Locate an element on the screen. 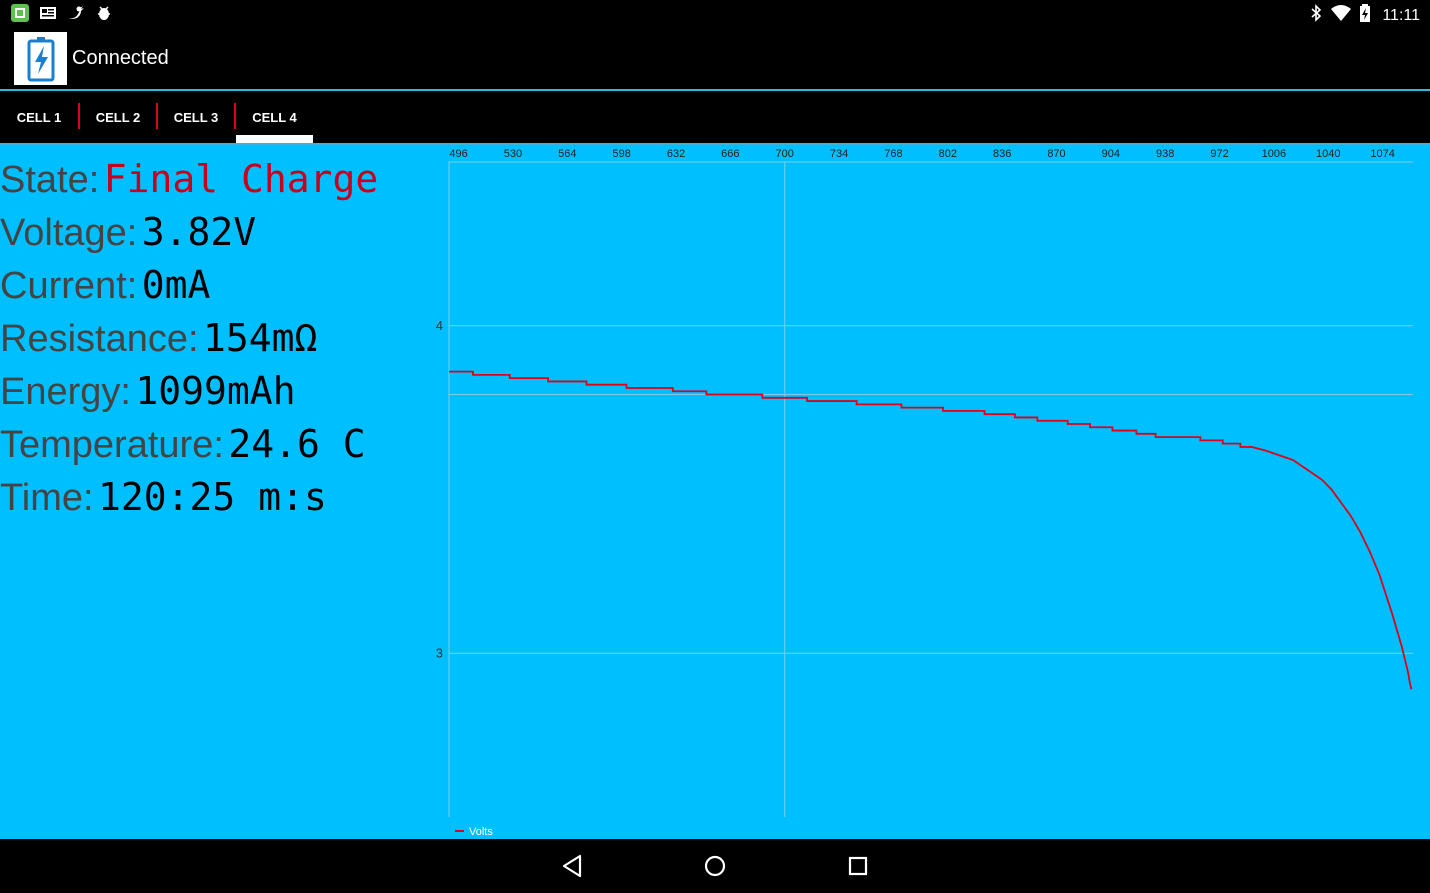 The height and width of the screenshot is (893, 1430). tab-cell-1: CELL 1 is located at coordinates (39, 117).